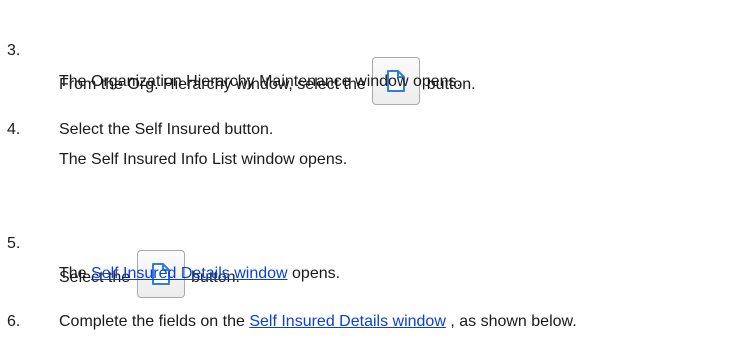 The height and width of the screenshot is (356, 749). I want to click on step-number: 5., so click(14, 243).